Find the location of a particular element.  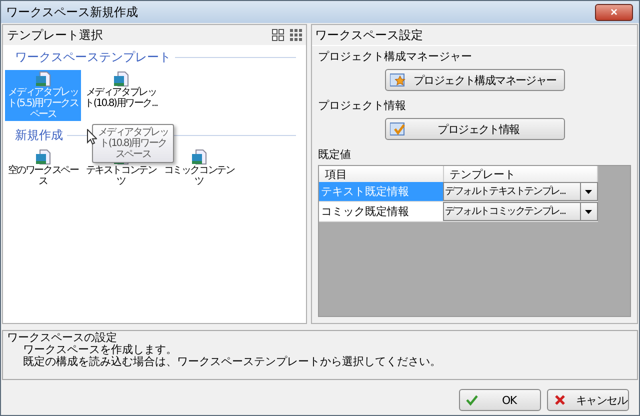

project-button: プロジェクト情報 is located at coordinates (474, 129).